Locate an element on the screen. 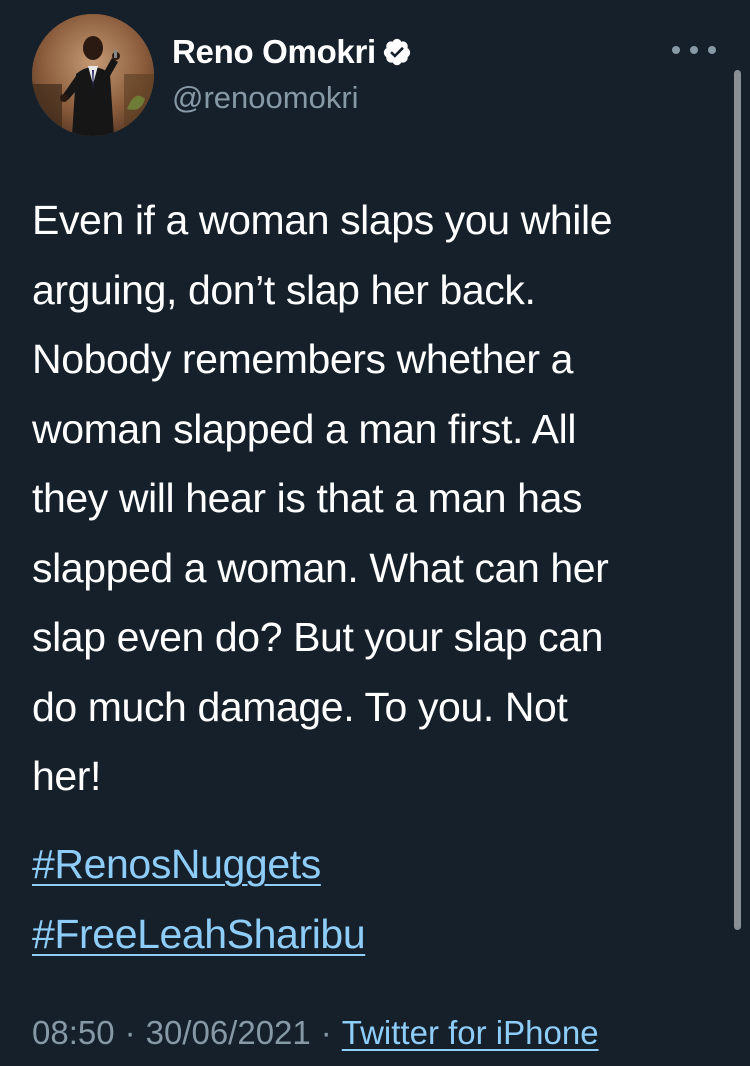 The width and height of the screenshot is (750, 1066). more-dots-icon is located at coordinates (694, 50).